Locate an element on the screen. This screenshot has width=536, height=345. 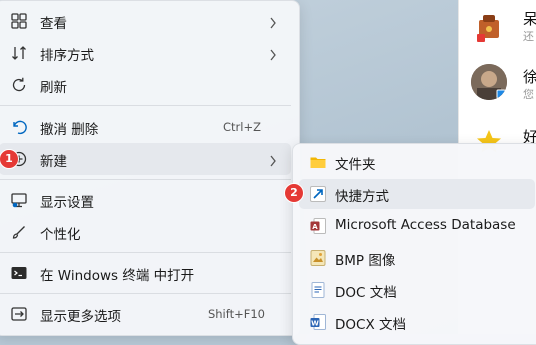
submenu-item-label: Microsoft Access Database is located at coordinates (425, 225).